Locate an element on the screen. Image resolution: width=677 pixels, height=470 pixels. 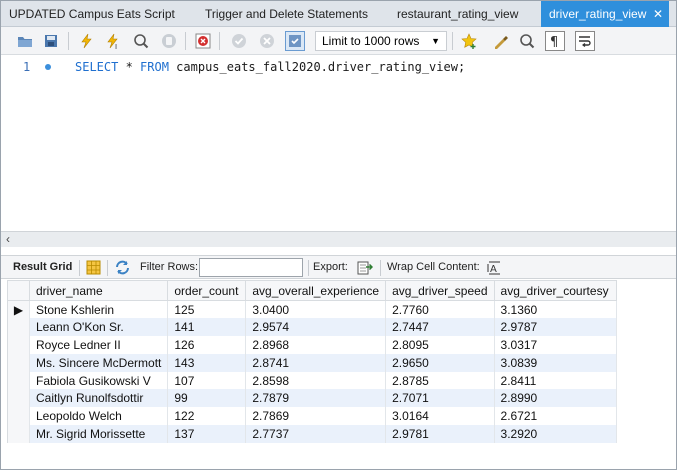
cell: 143 is located at coordinates (207, 362).